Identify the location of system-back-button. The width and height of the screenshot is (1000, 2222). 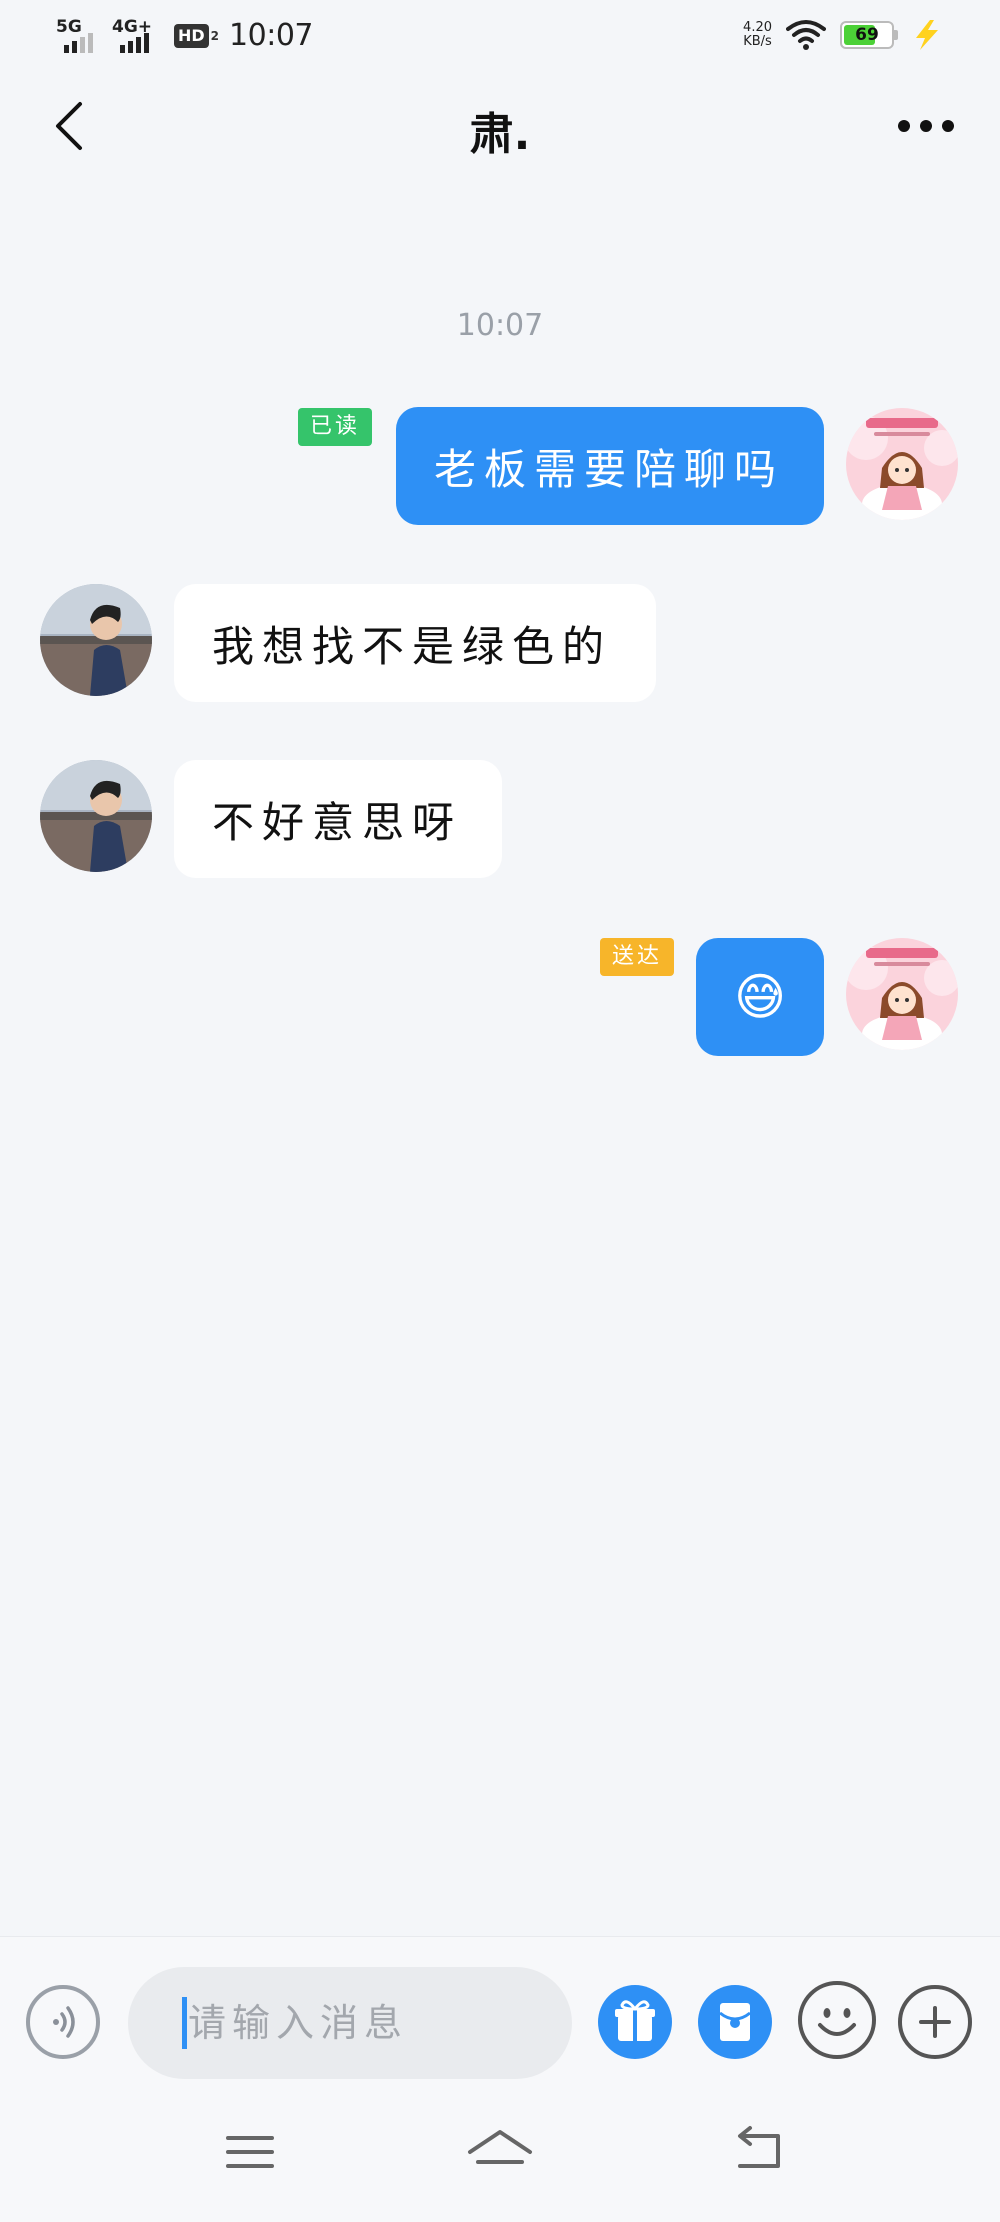
(760, 2152).